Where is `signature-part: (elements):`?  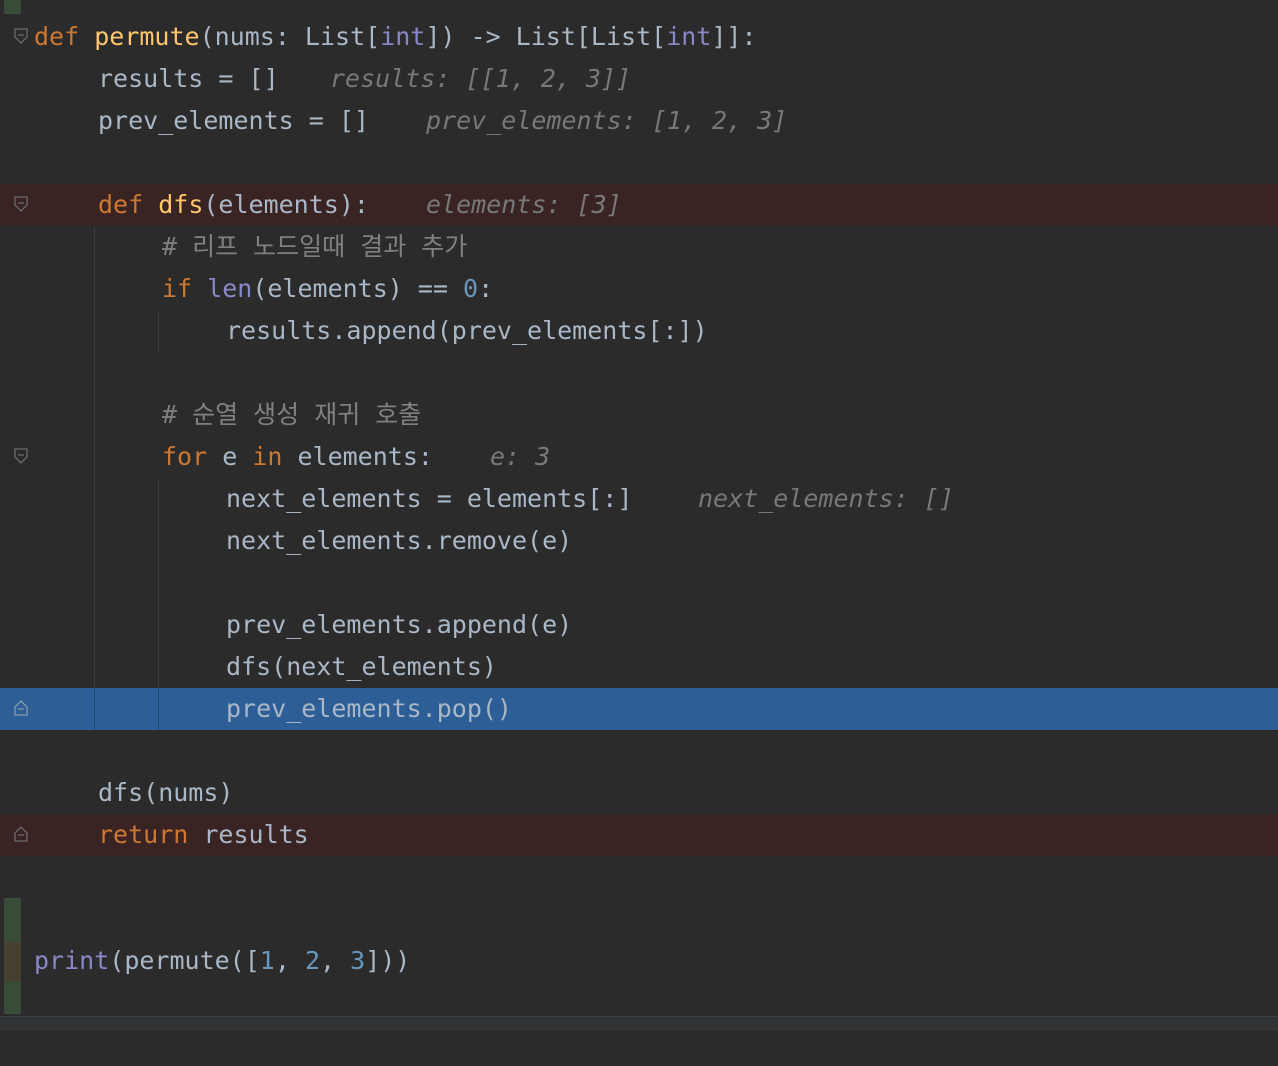
signature-part: (elements): is located at coordinates (286, 204).